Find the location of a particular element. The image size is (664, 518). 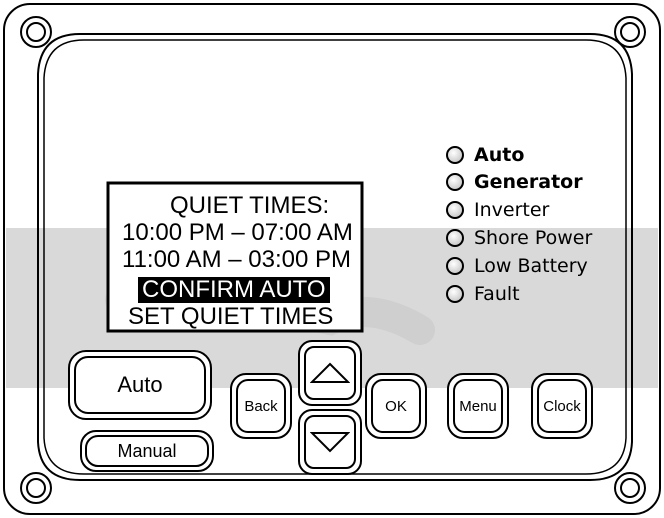

led-shore-power-icon is located at coordinates (455, 238).